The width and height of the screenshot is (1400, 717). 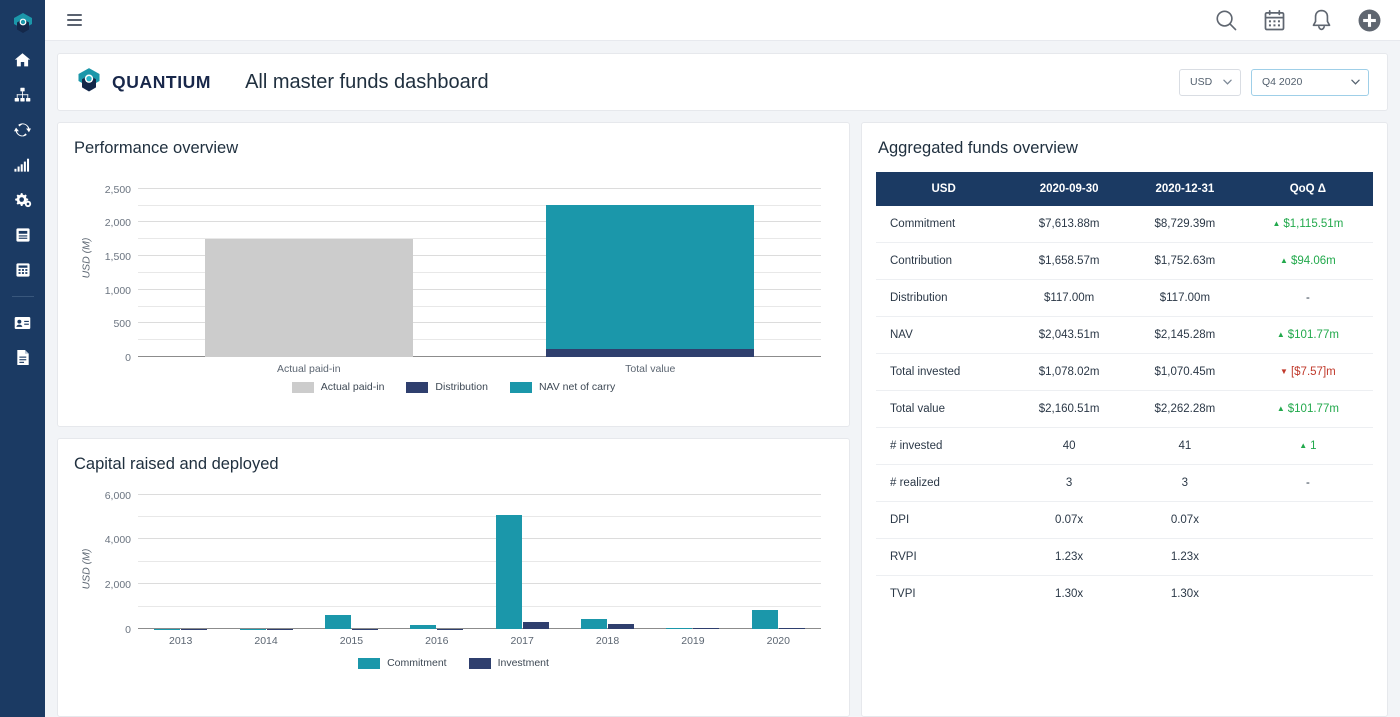 I want to click on sidebar-item-sync, so click(x=22, y=129).